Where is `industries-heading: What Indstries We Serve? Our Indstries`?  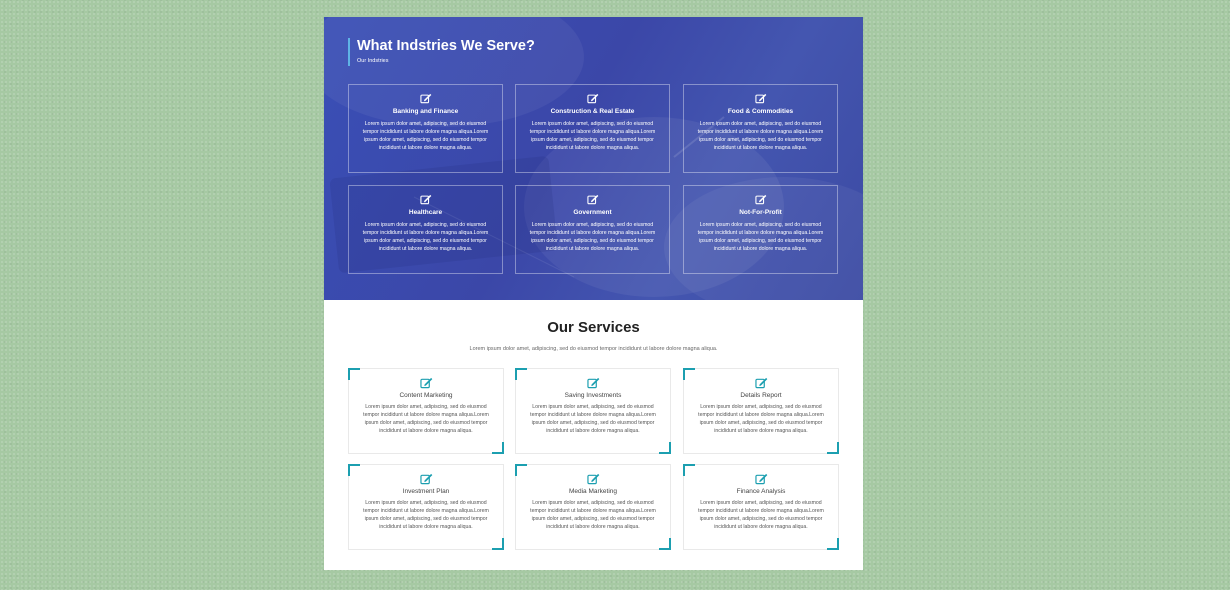
industries-heading: What Indstries We Serve? Our Indstries is located at coordinates (441, 52).